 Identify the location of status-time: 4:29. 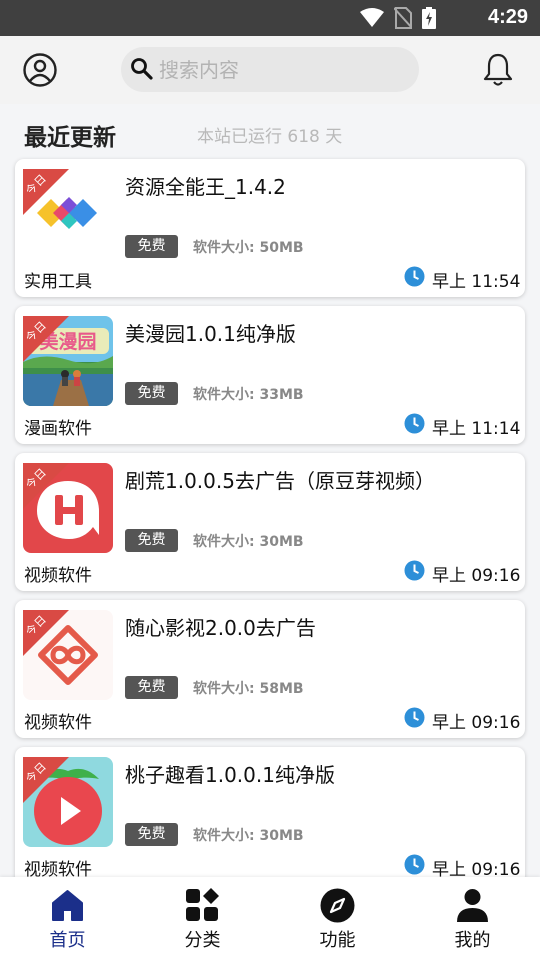
(507, 17).